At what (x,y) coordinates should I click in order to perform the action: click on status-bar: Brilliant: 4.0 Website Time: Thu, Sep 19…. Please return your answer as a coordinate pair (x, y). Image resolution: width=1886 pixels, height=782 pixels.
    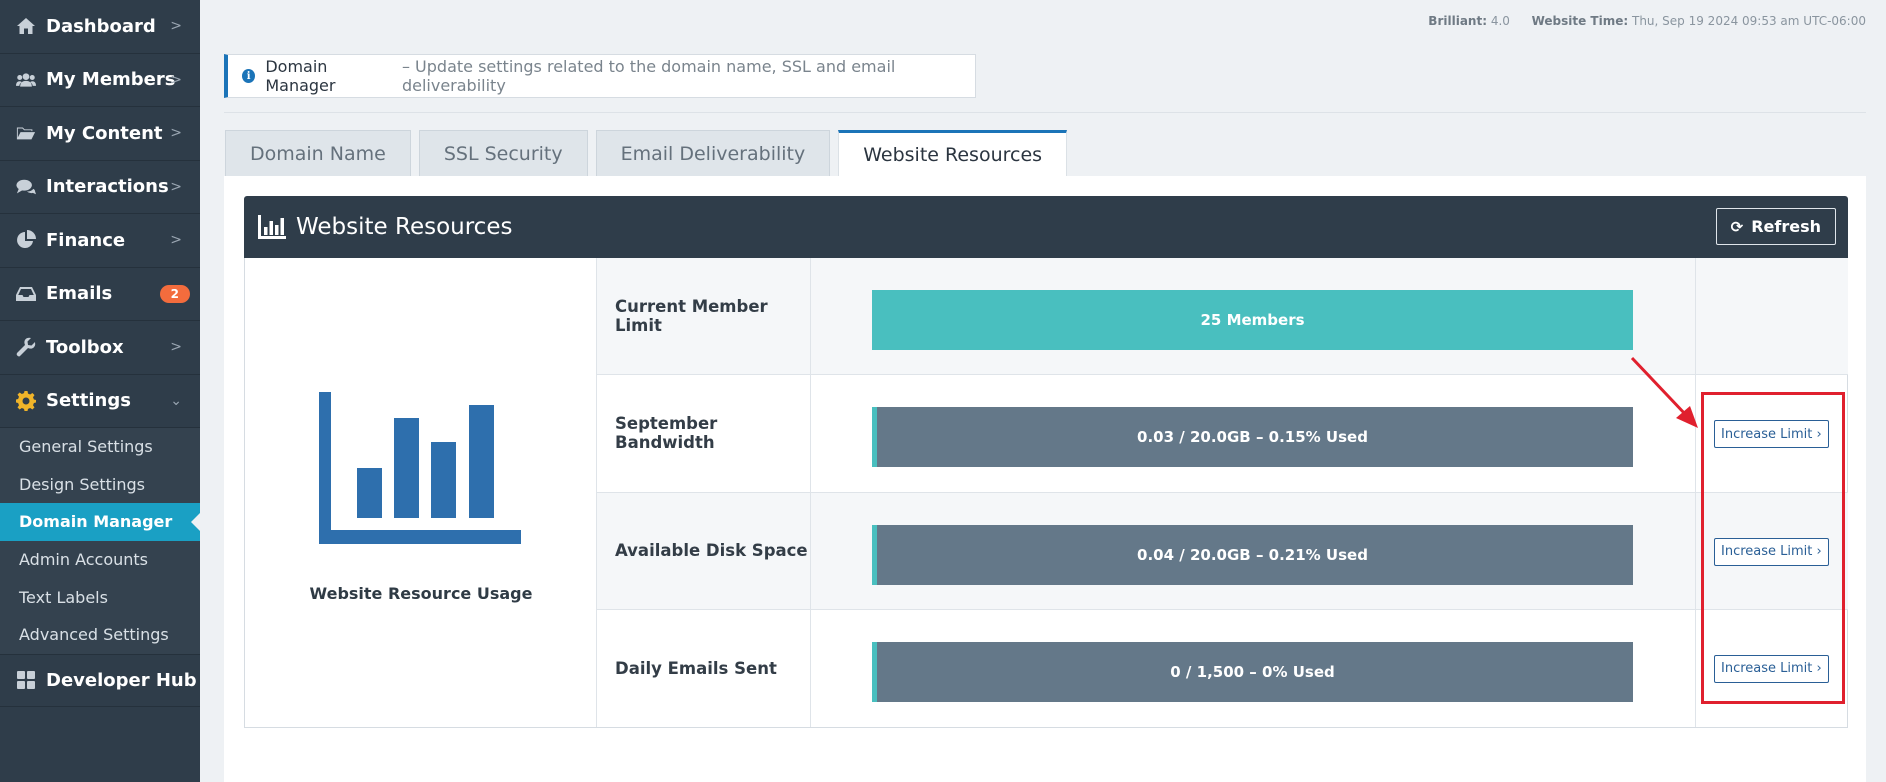
    Looking at the image, I should click on (1647, 21).